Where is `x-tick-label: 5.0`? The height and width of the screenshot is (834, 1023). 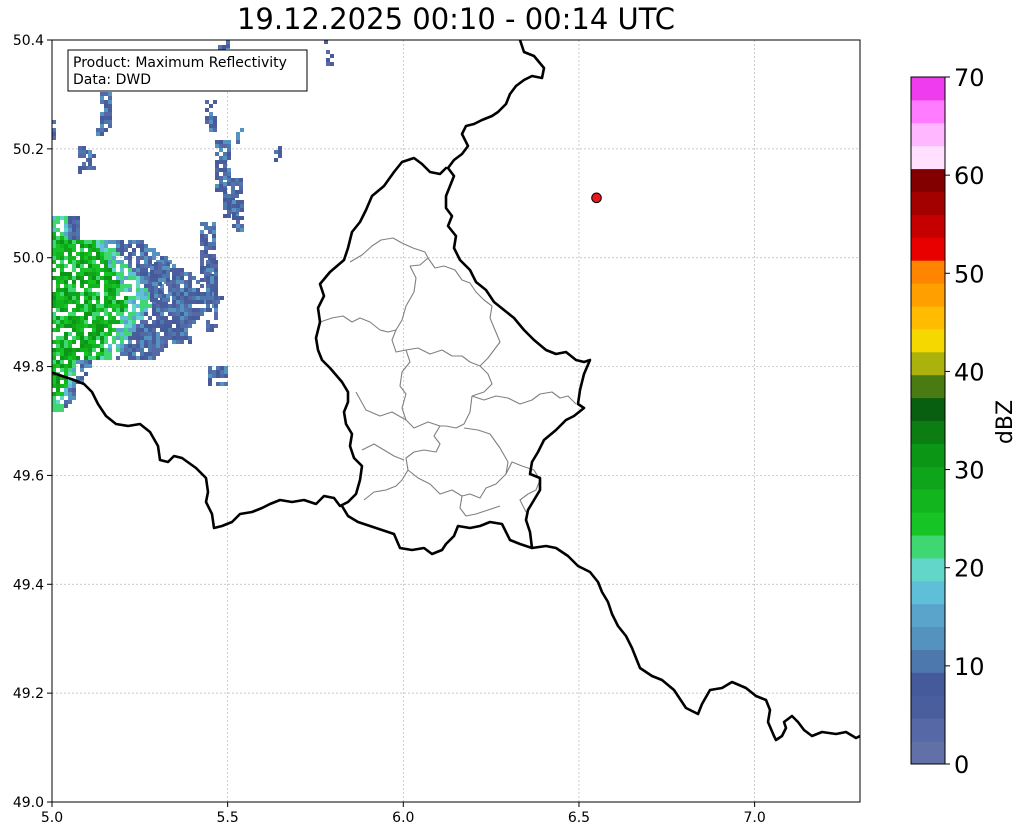
x-tick-label: 5.0 is located at coordinates (52, 818).